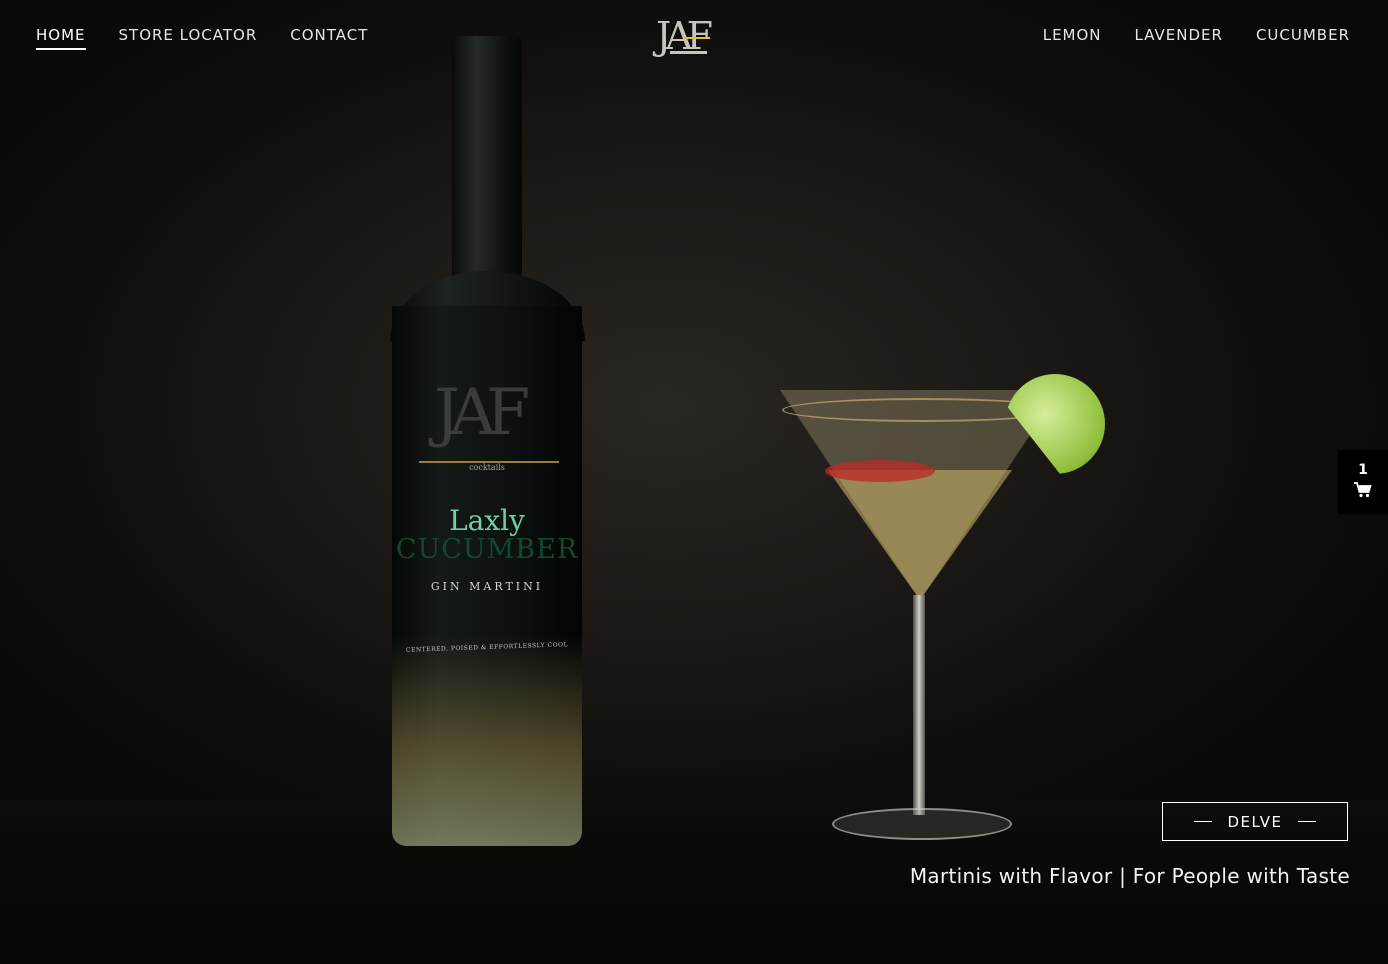 Image resolution: width=1388 pixels, height=964 pixels. I want to click on flavor-nav: LEMON LAVENDER CUCUMBER, so click(1180, 38).